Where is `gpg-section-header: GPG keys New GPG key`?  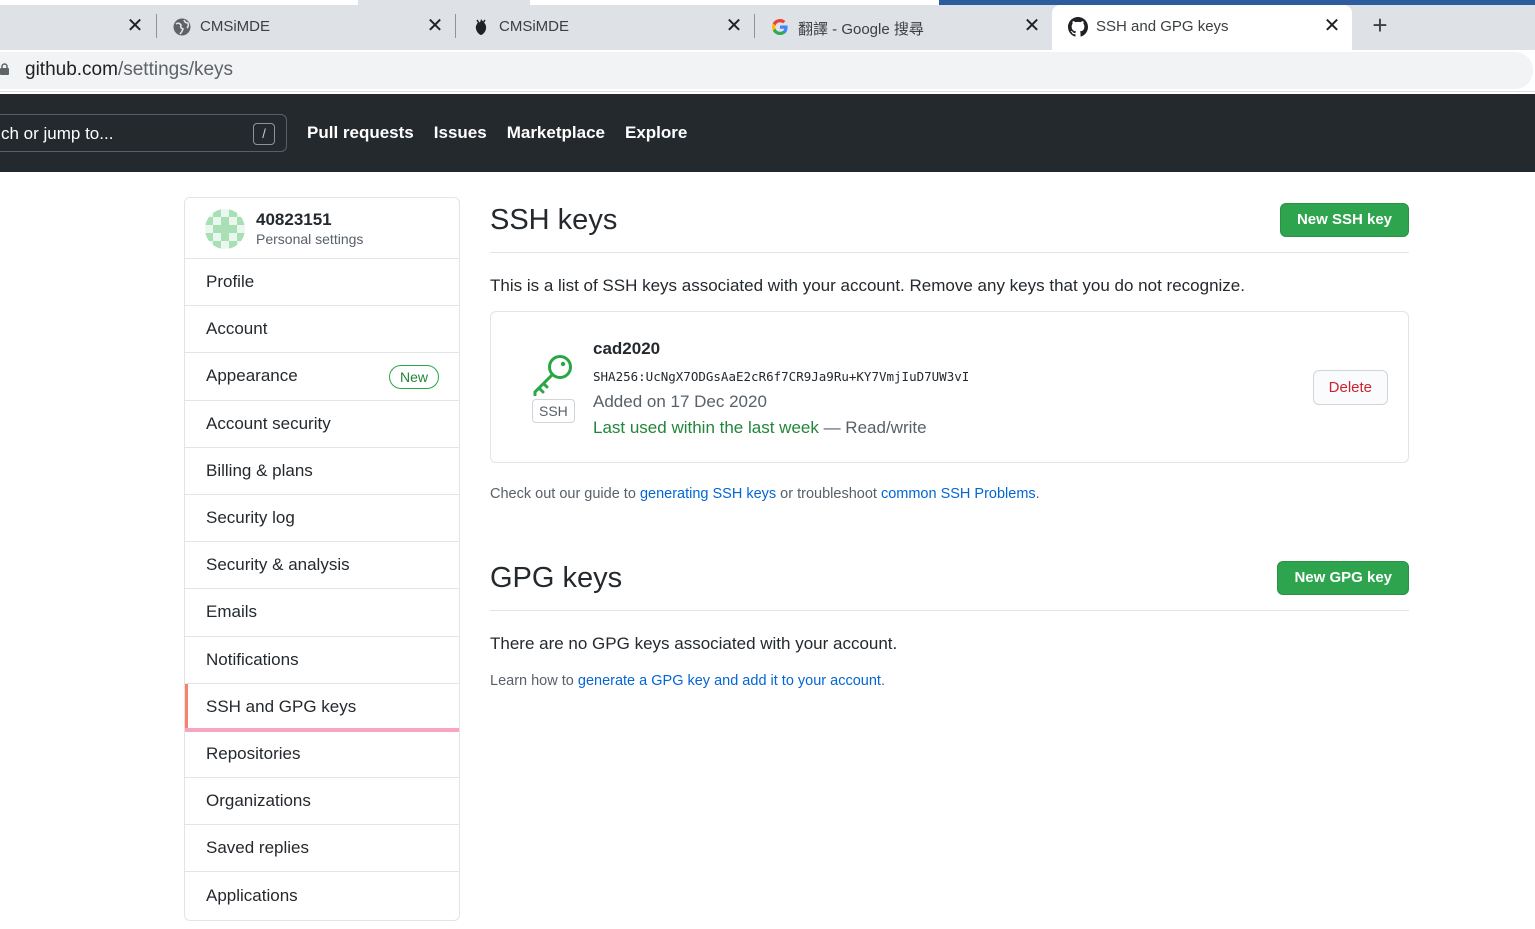 gpg-section-header: GPG keys New GPG key is located at coordinates (949, 582).